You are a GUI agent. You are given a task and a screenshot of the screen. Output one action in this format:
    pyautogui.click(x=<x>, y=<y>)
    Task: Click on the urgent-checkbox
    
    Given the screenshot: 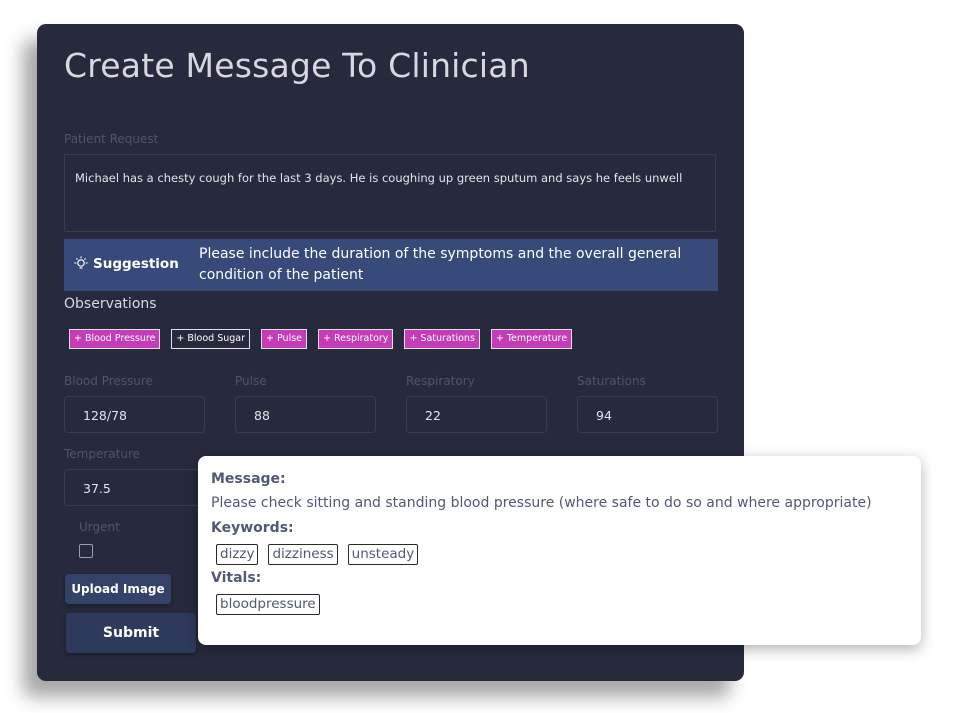 What is the action you would take?
    pyautogui.click(x=86, y=551)
    